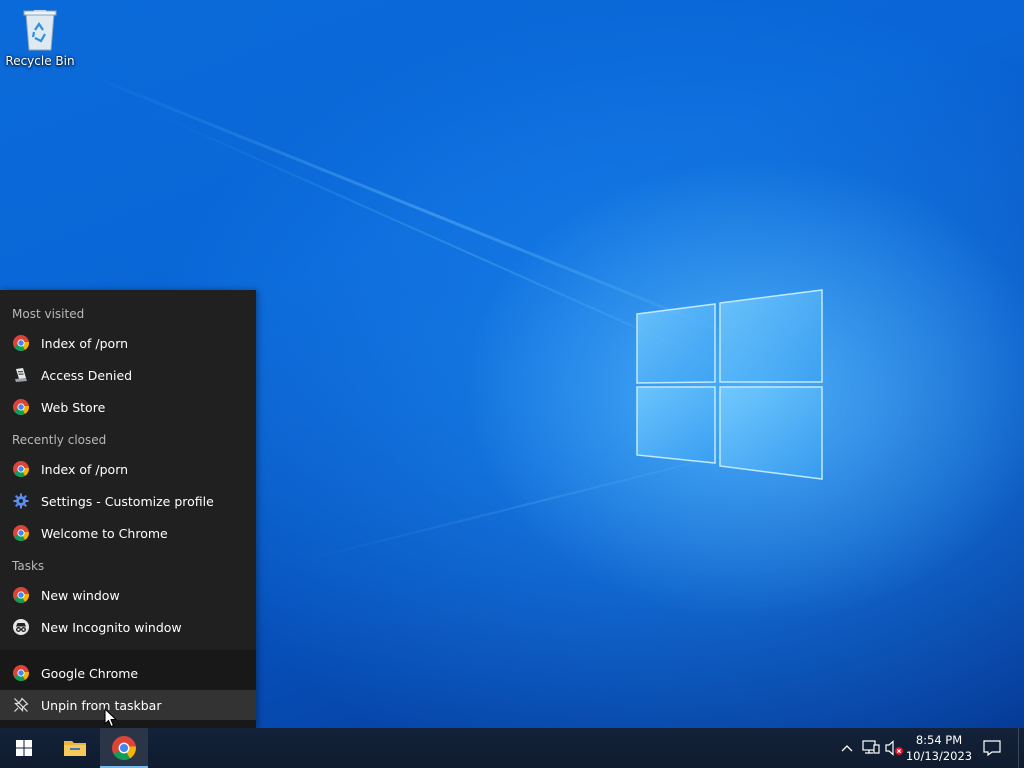  Describe the element at coordinates (80, 595) in the screenshot. I see `jumplist-item-label: New window` at that location.